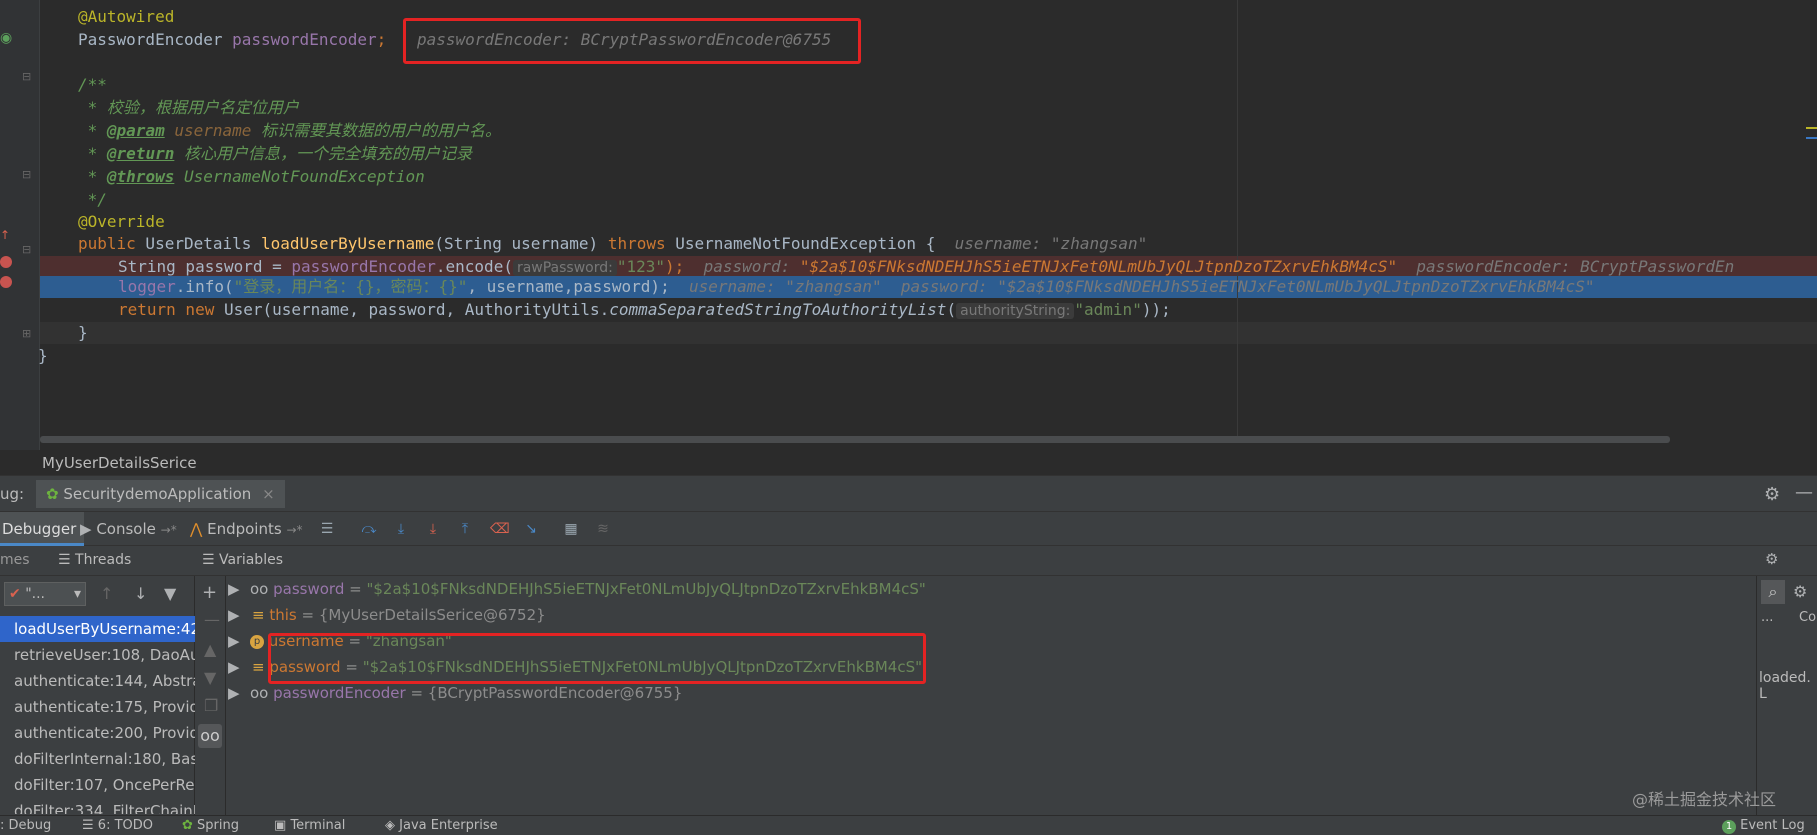 The width and height of the screenshot is (1817, 835). Describe the element at coordinates (1785, 686) in the screenshot. I see `loaded-text: loaded. L` at that location.